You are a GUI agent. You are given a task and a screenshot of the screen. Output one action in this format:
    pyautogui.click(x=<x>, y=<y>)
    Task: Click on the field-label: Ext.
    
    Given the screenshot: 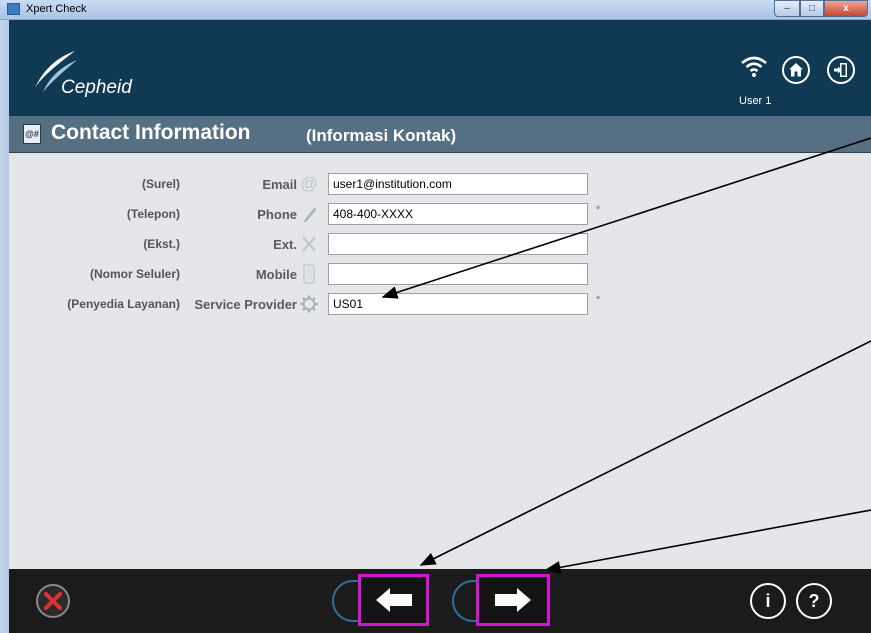 What is the action you would take?
    pyautogui.click(x=285, y=244)
    